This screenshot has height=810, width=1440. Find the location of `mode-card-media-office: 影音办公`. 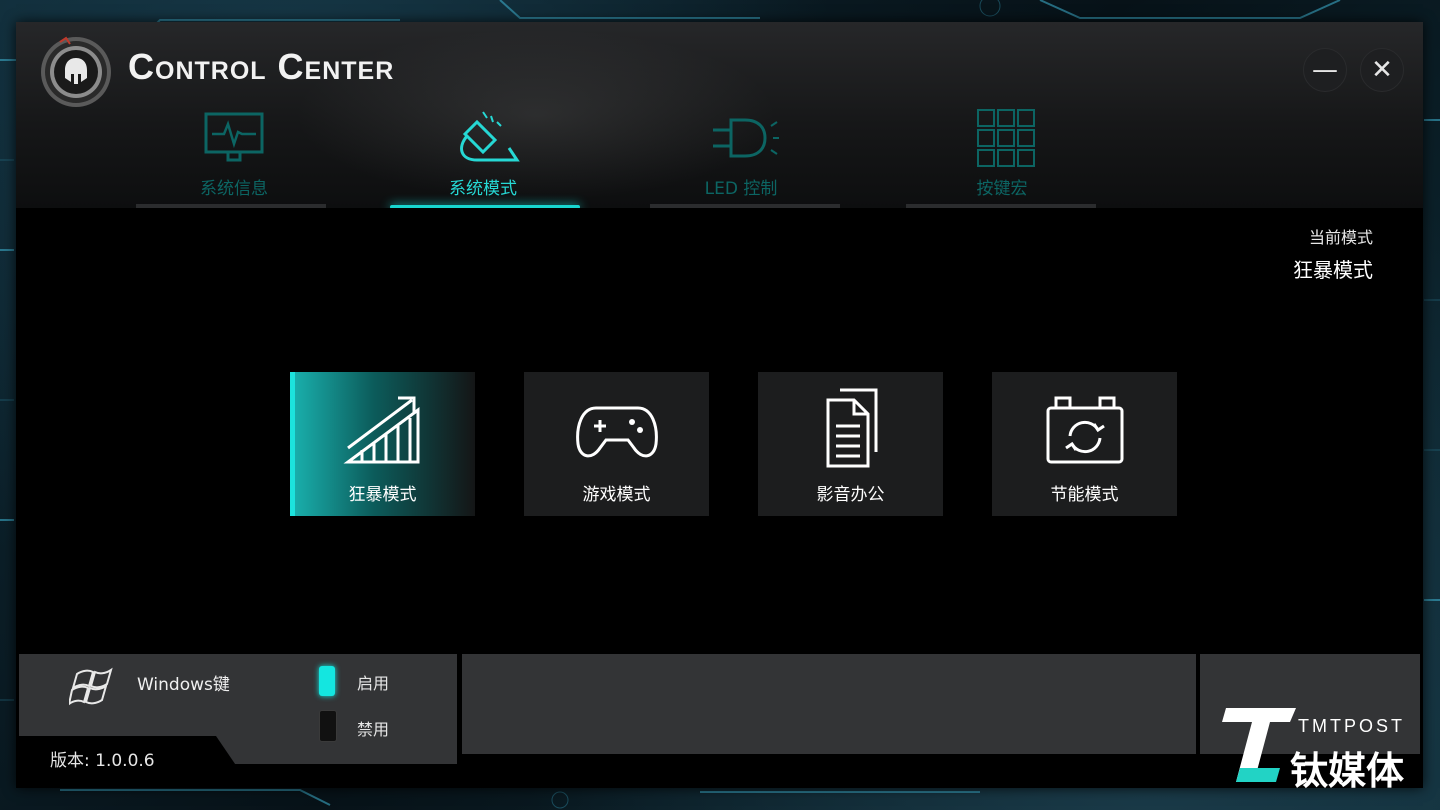

mode-card-media-office: 影音办公 is located at coordinates (850, 444).